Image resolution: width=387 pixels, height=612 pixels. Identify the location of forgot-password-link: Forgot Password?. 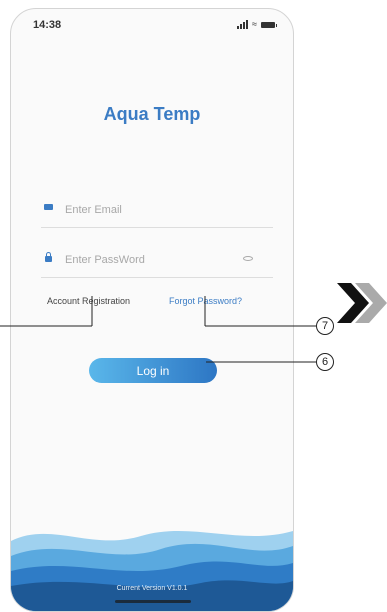
(205, 301).